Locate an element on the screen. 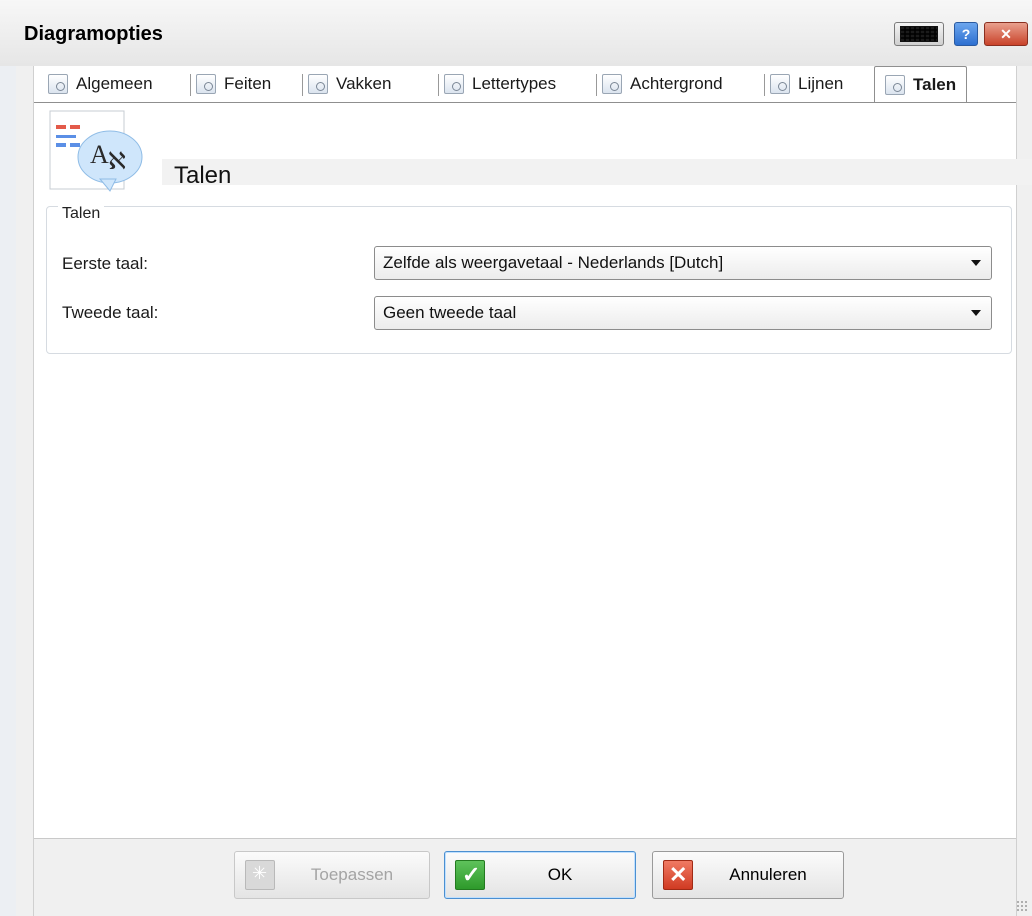 This screenshot has height=916, width=1032. general-settings-icon is located at coordinates (58, 84).